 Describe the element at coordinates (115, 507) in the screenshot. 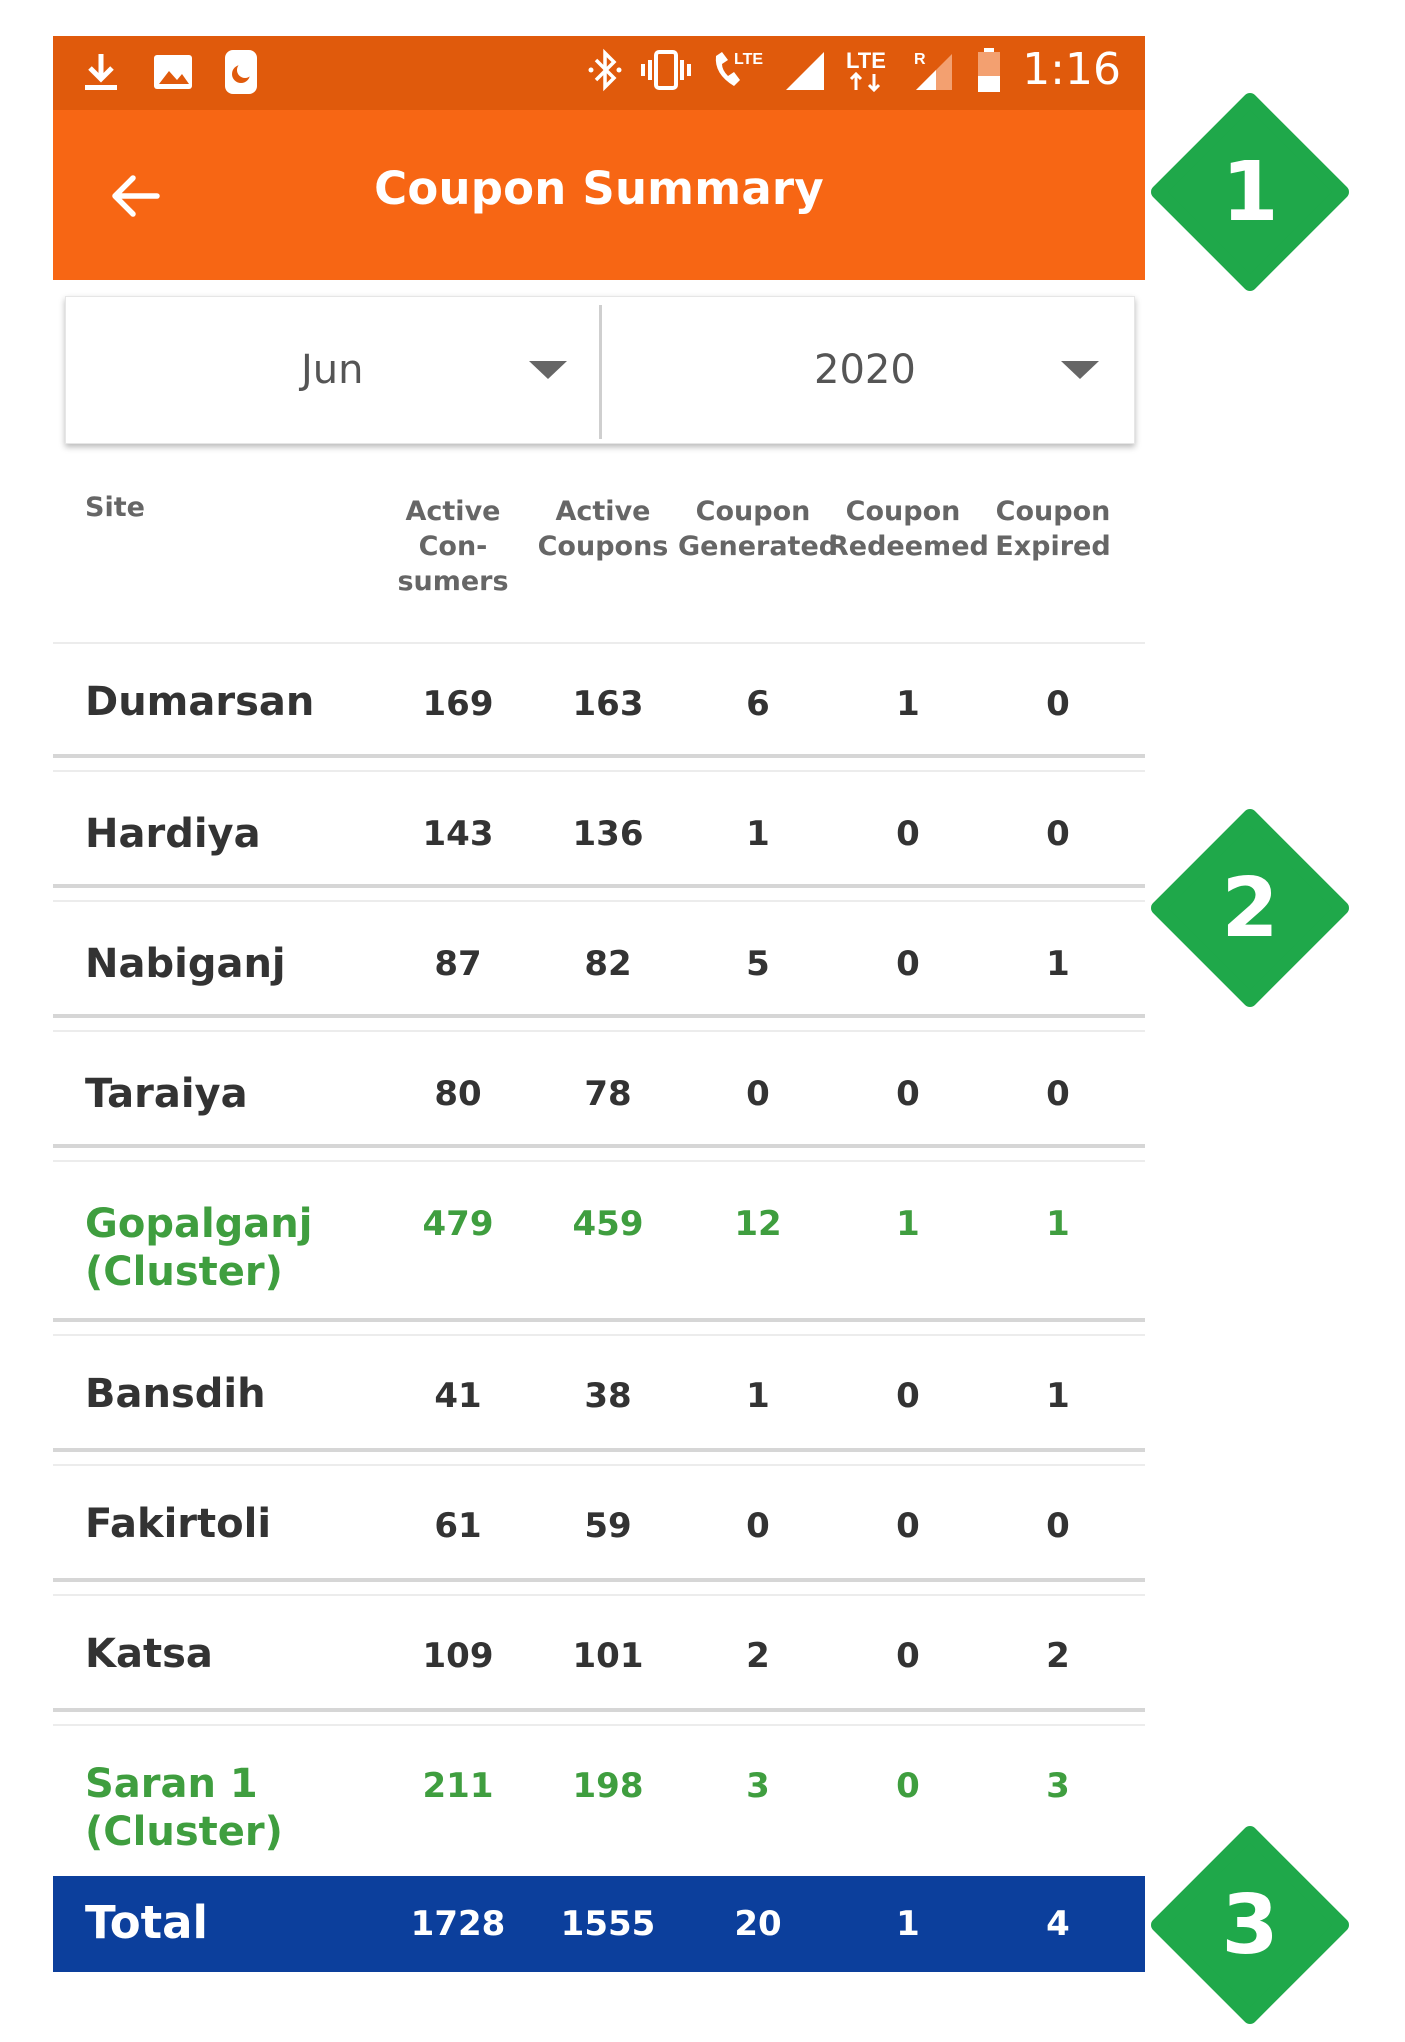

I see `column-header-site: Site` at that location.